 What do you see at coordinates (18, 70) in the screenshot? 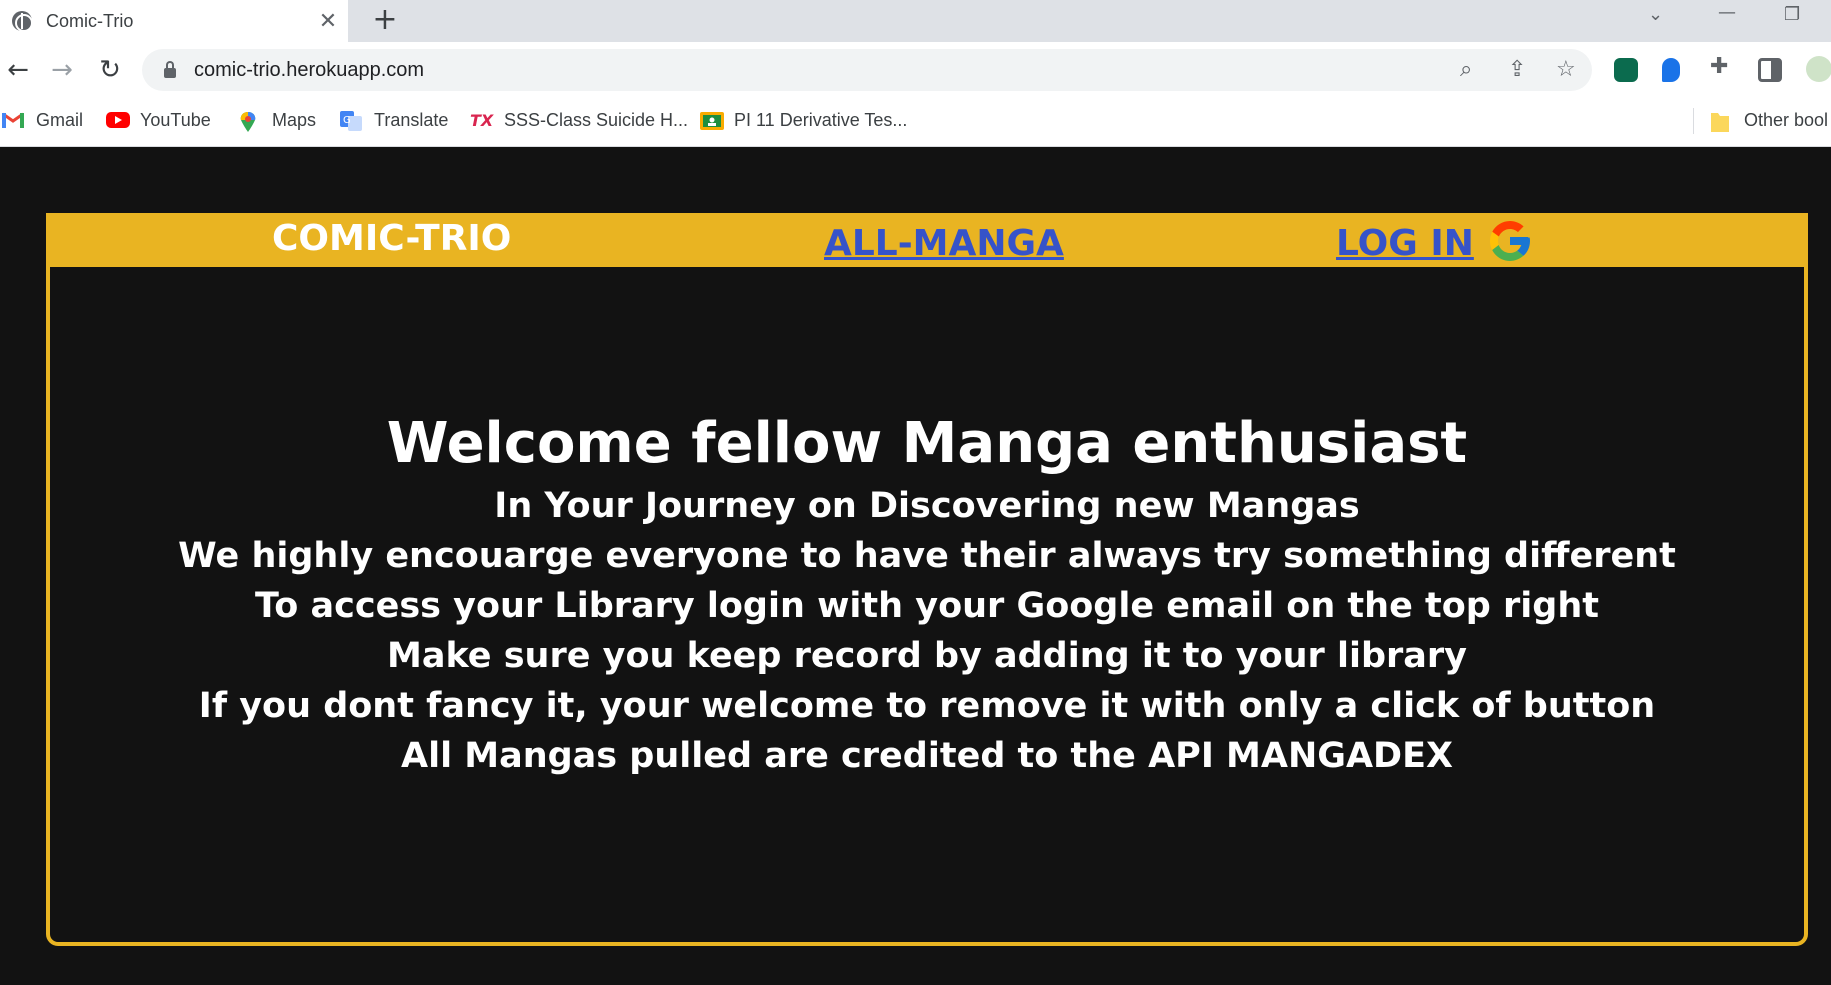
I see `back-button: ←` at bounding box center [18, 70].